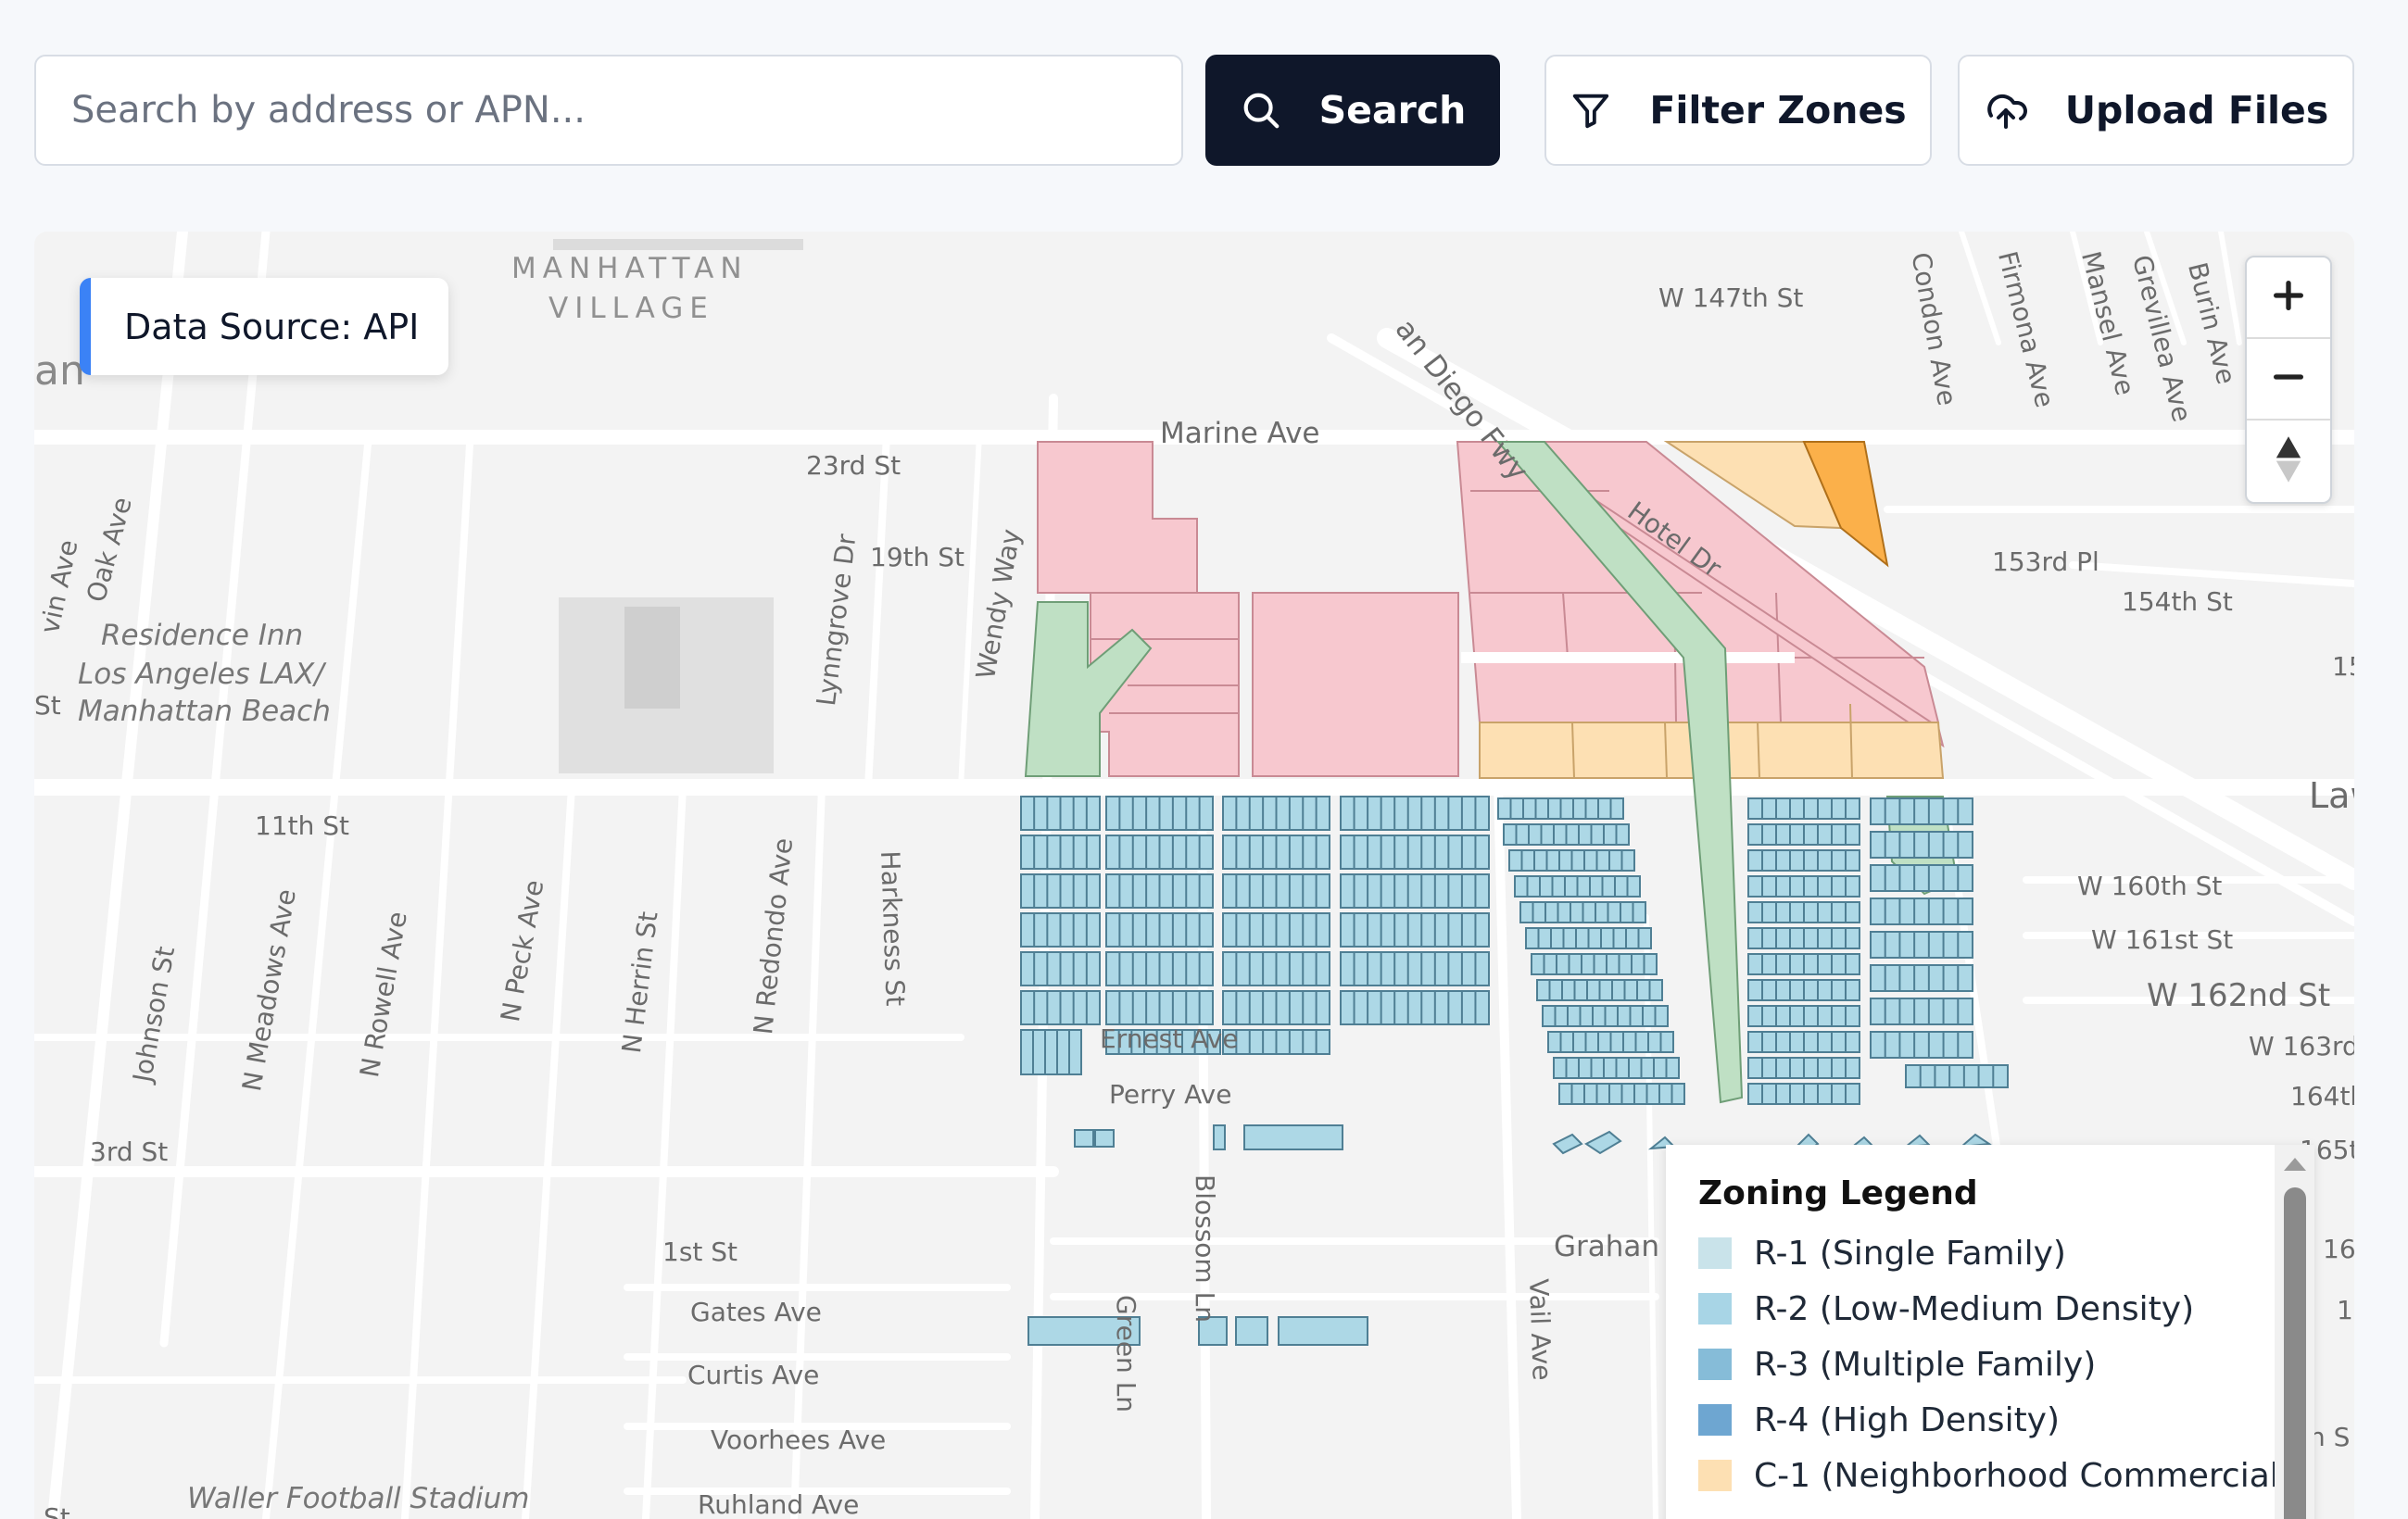 The height and width of the screenshot is (1519, 2408). I want to click on label-19th-st: 19th St, so click(917, 557).